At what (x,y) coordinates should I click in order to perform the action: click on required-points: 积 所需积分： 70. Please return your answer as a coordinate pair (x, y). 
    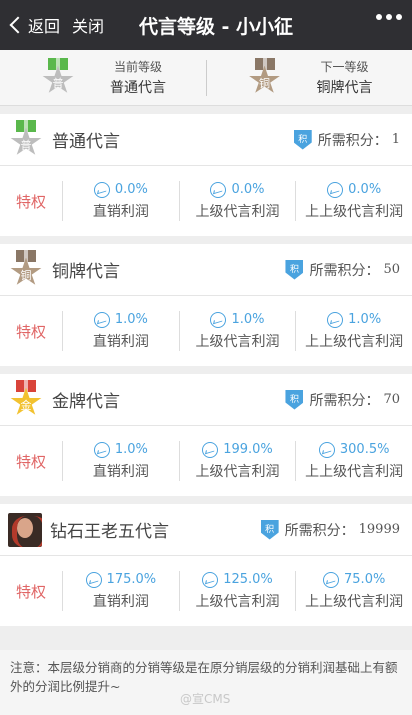
    Looking at the image, I should click on (342, 399).